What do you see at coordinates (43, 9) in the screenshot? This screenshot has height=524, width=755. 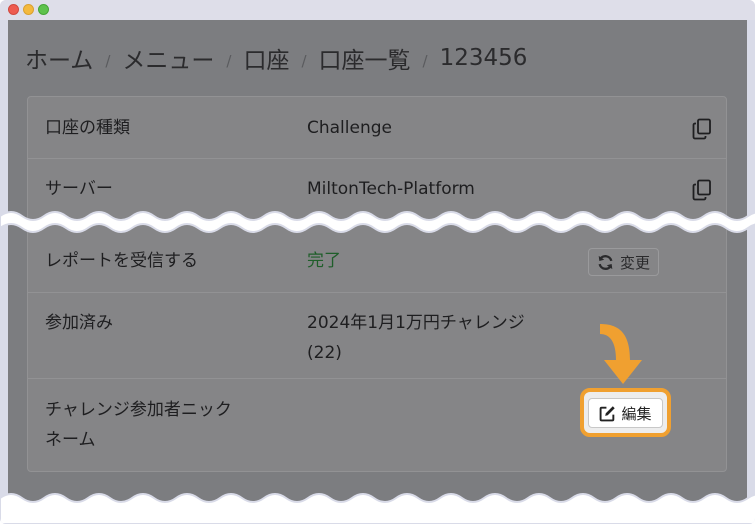 I see `zoom-window-button` at bounding box center [43, 9].